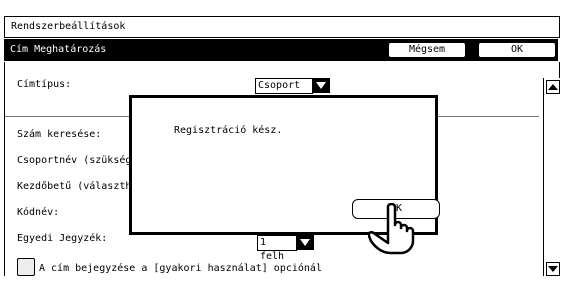  What do you see at coordinates (44, 84) in the screenshot?
I see `address-type-label: Címtípus:` at bounding box center [44, 84].